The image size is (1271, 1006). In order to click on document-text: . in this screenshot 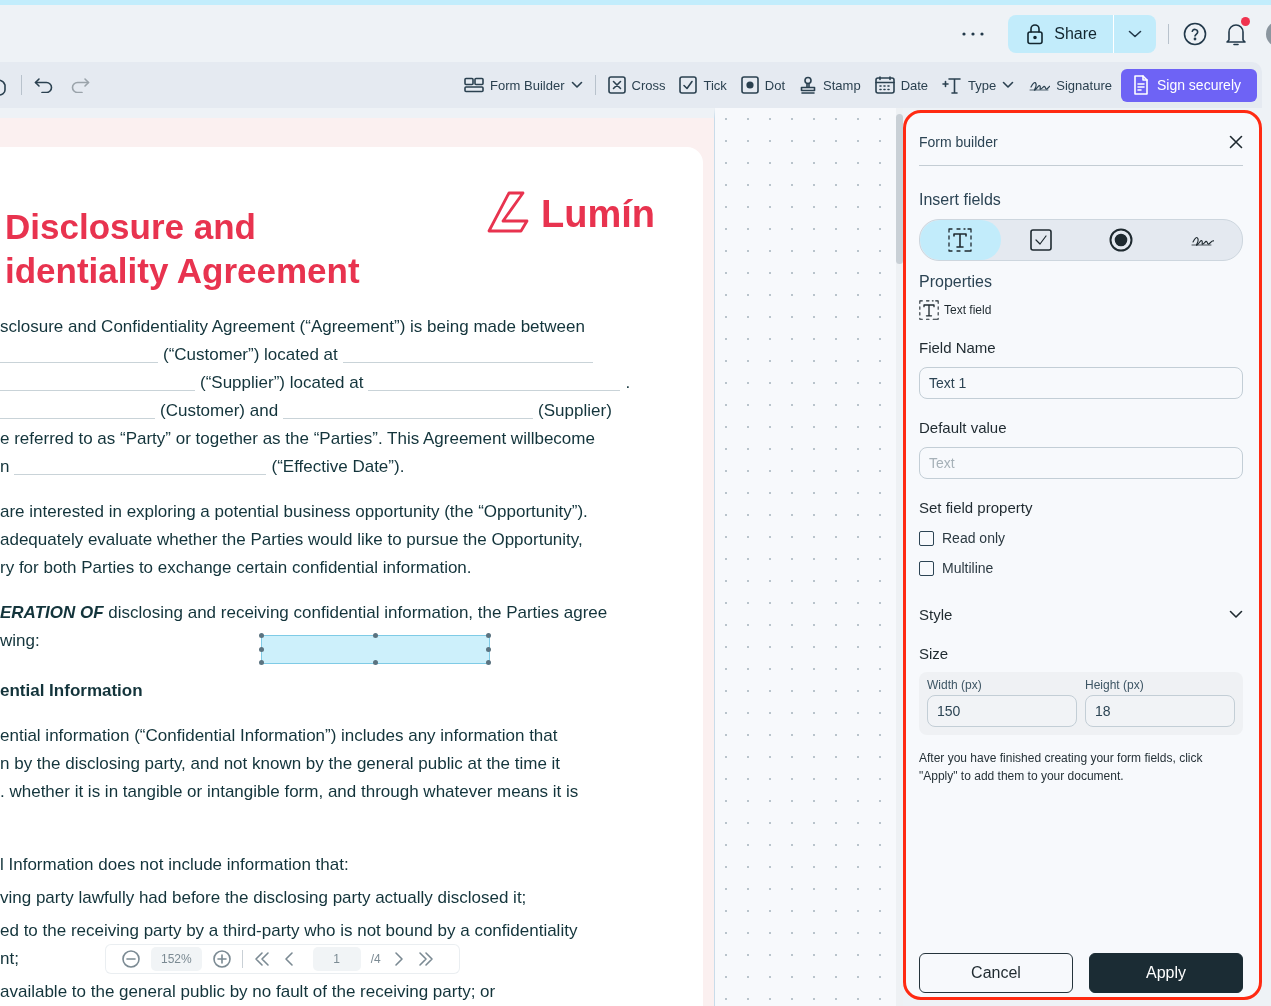, I will do `click(628, 383)`.